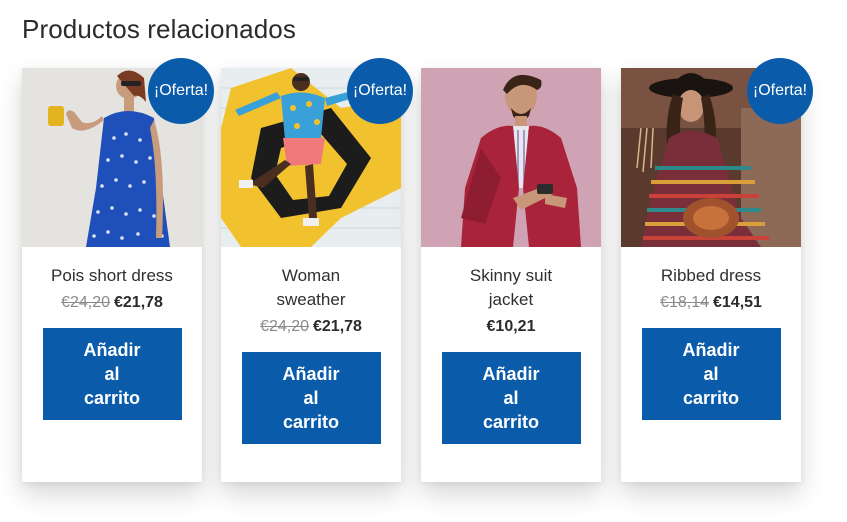 The height and width of the screenshot is (522, 847). I want to click on product-name: Ribbed dress, so click(711, 276).